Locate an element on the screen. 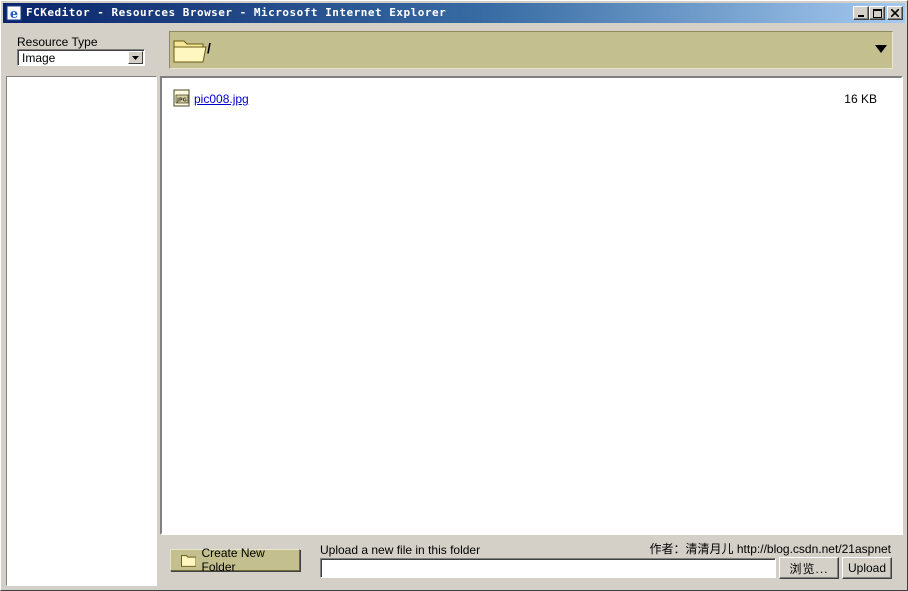 The height and width of the screenshot is (591, 908). file-row: JPG pic008.jpg 16 KB is located at coordinates (532, 98).